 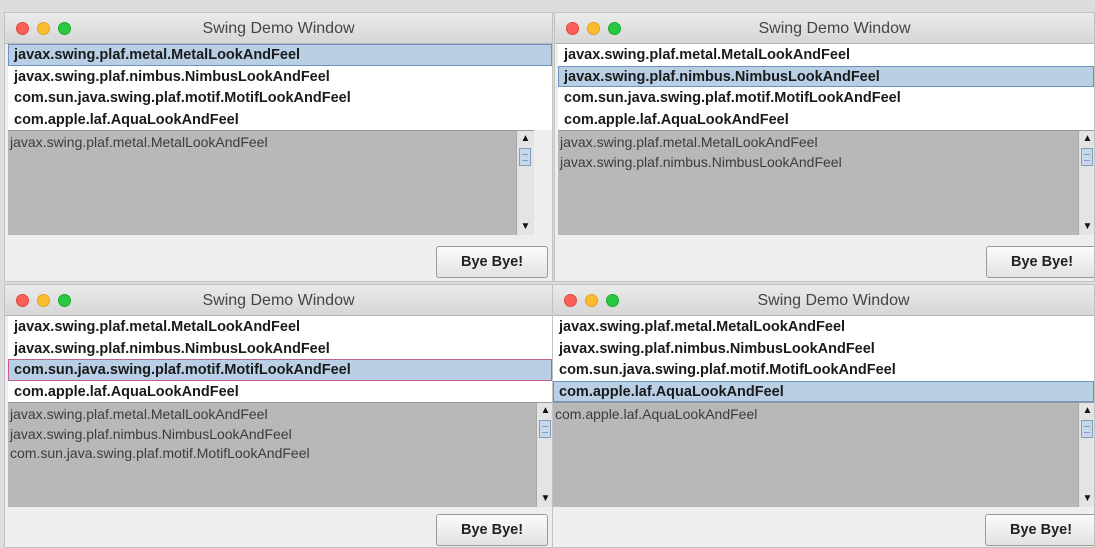 I want to click on selection-log-text-area: com.apple.laf.AquaLookAndFeel ▲ ▼, so click(x=823, y=454).